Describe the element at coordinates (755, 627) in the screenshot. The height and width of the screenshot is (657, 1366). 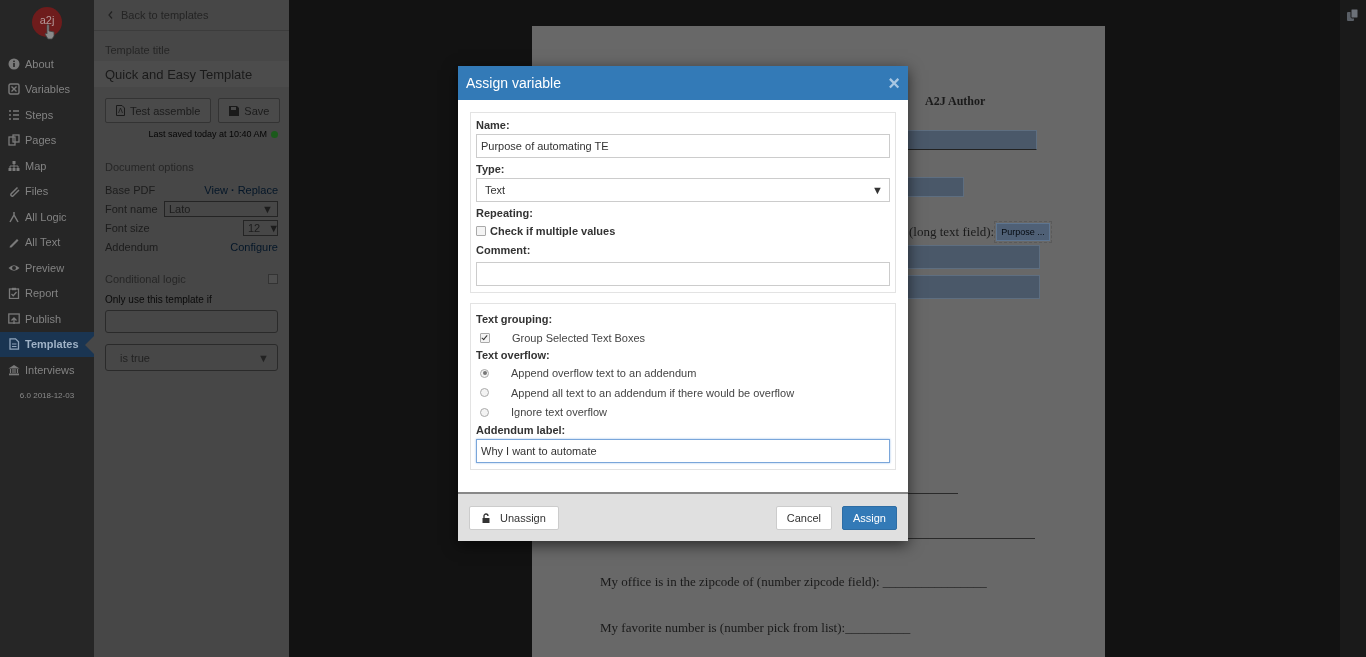
I see `document-text: My favorite number is (number pick from list):__________` at that location.